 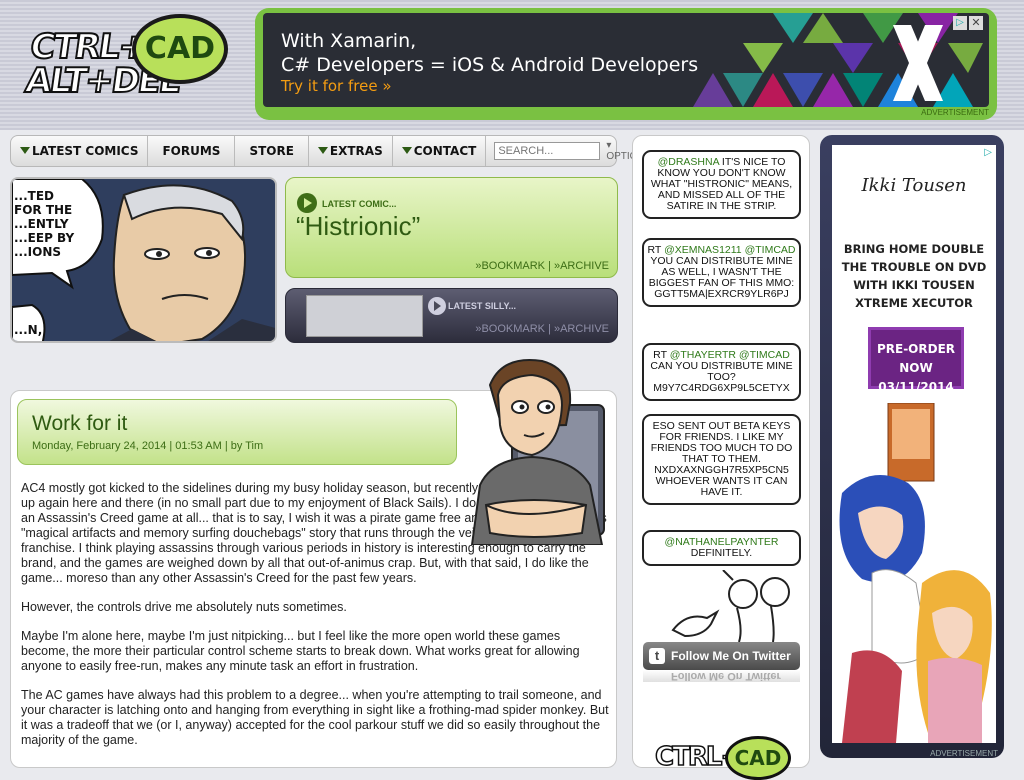 What do you see at coordinates (724, 758) in the screenshot?
I see `footer-logo: CTRL+ CAD` at bounding box center [724, 758].